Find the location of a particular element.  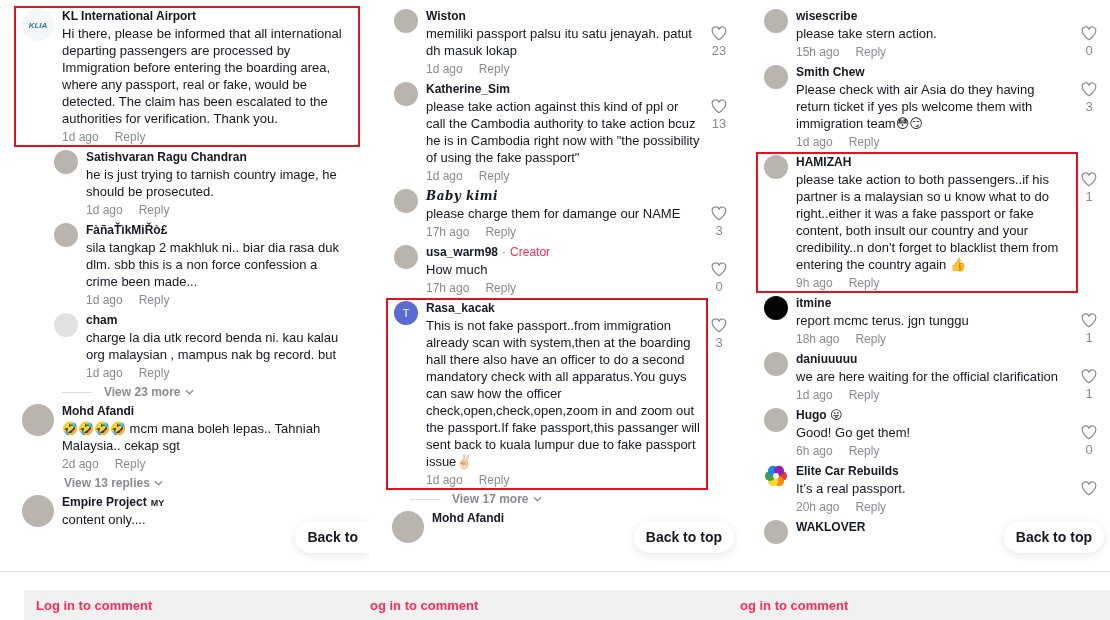

username: wisescribe is located at coordinates (827, 16).